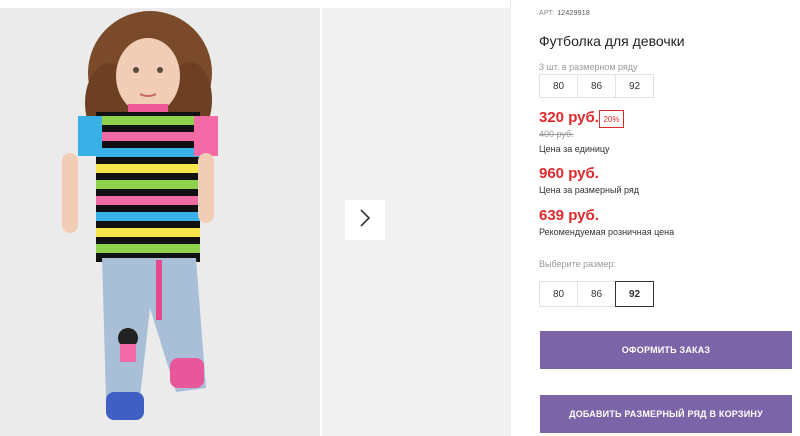 The width and height of the screenshot is (800, 436). I want to click on size-selector: 80 86 92, so click(596, 294).